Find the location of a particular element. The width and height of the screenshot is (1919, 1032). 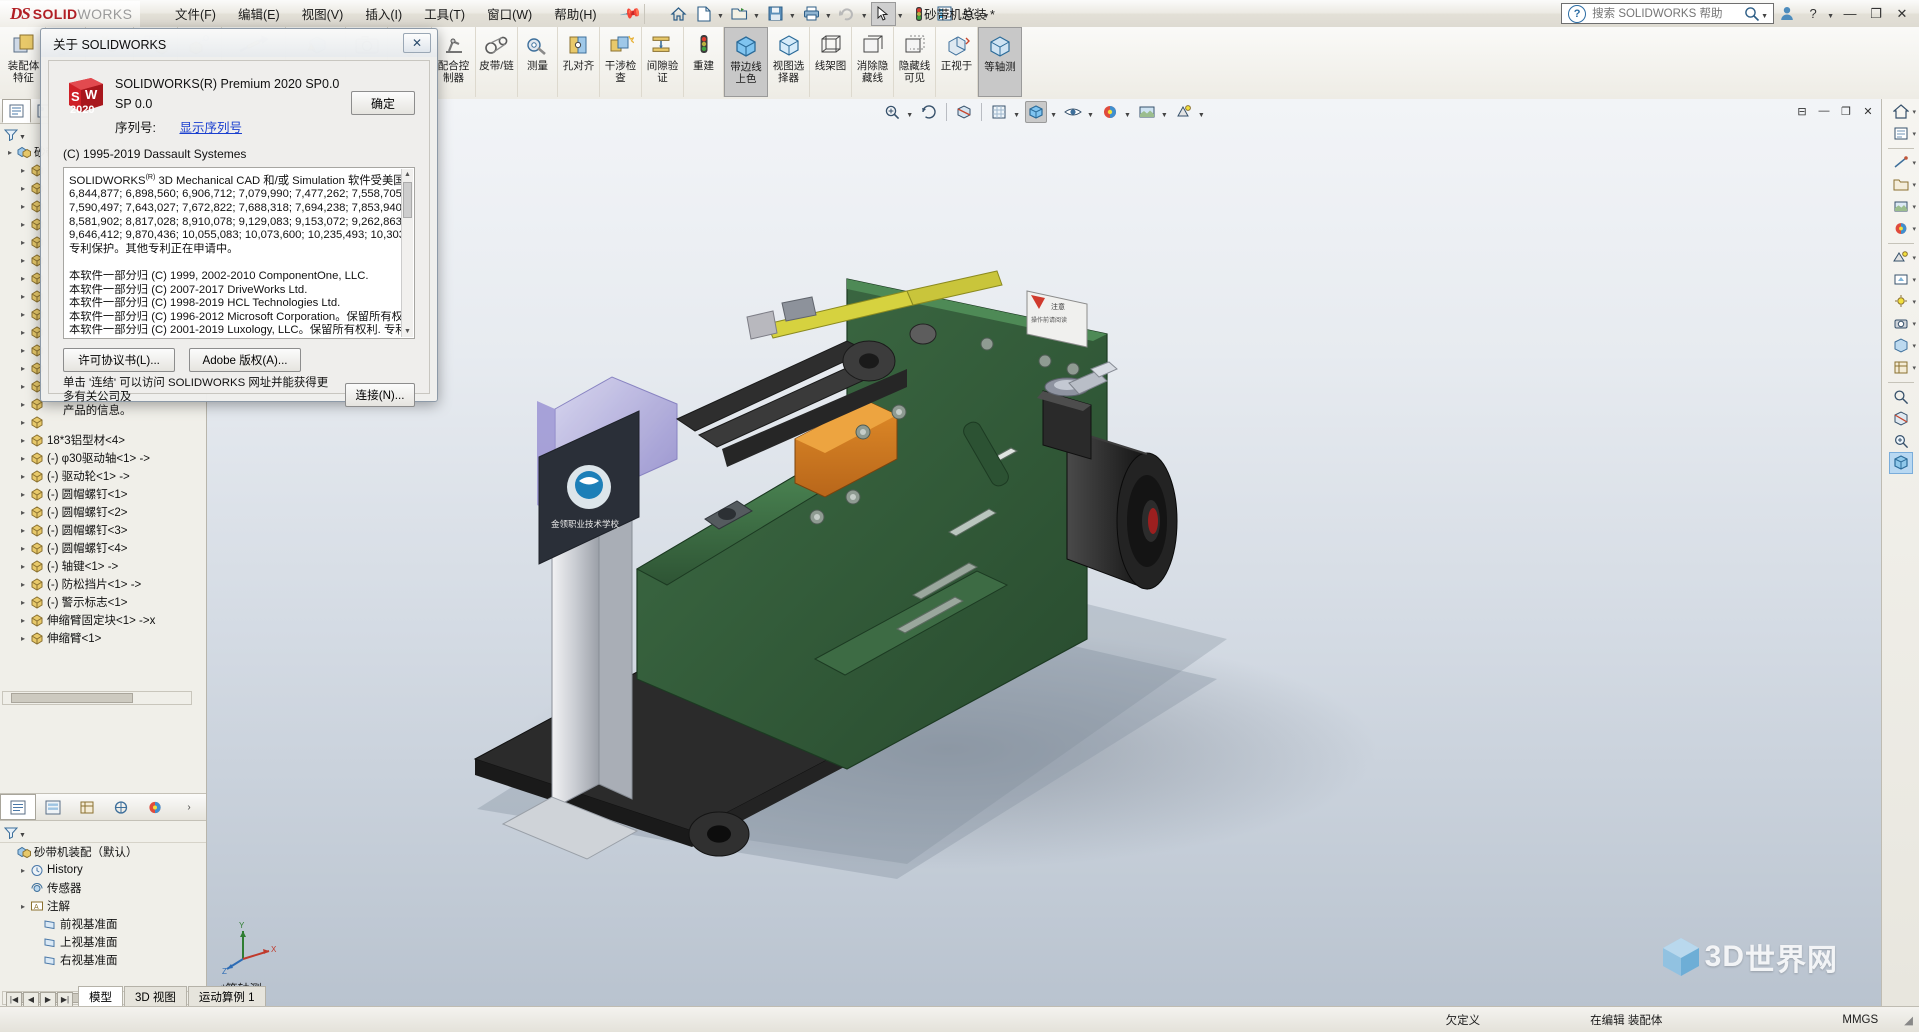

right-view-appearance-icon is located at coordinates (1901, 229).